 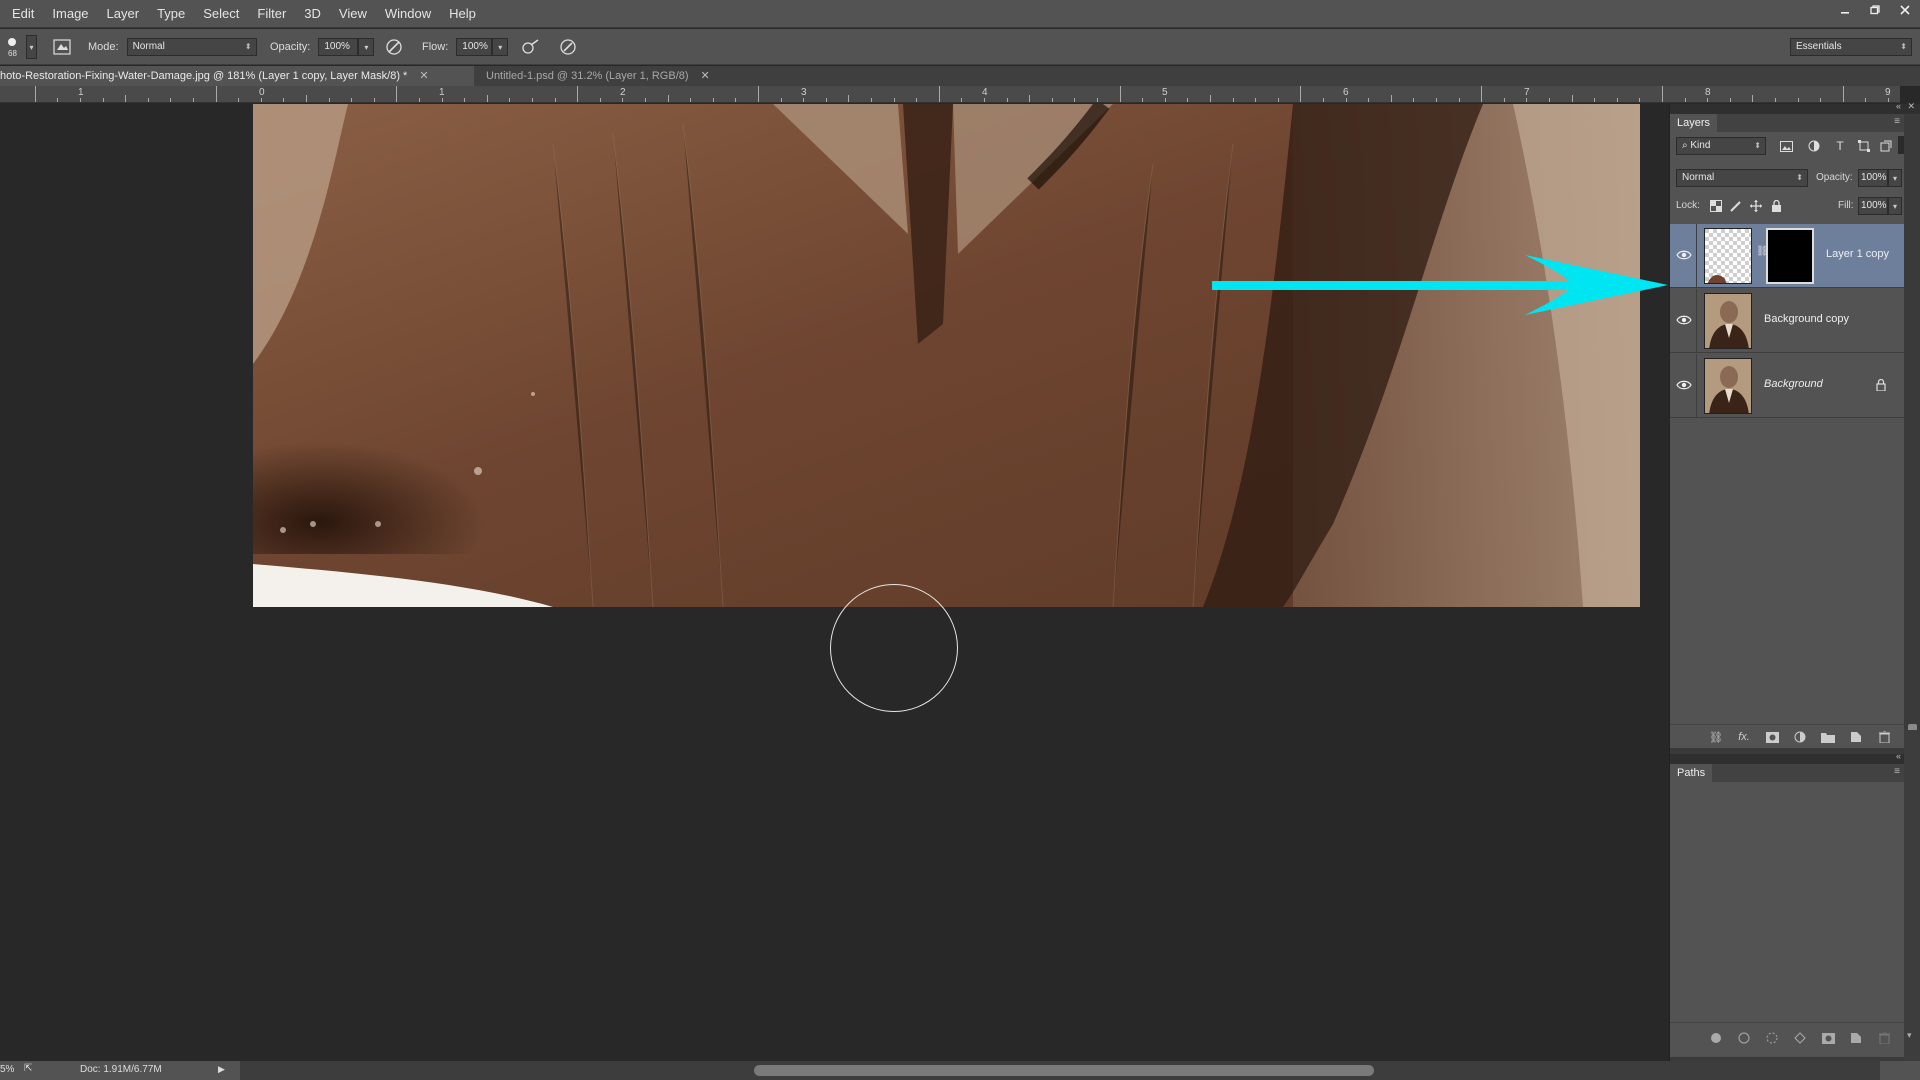 What do you see at coordinates (1694, 123) in the screenshot?
I see `tab-layers: Layers` at bounding box center [1694, 123].